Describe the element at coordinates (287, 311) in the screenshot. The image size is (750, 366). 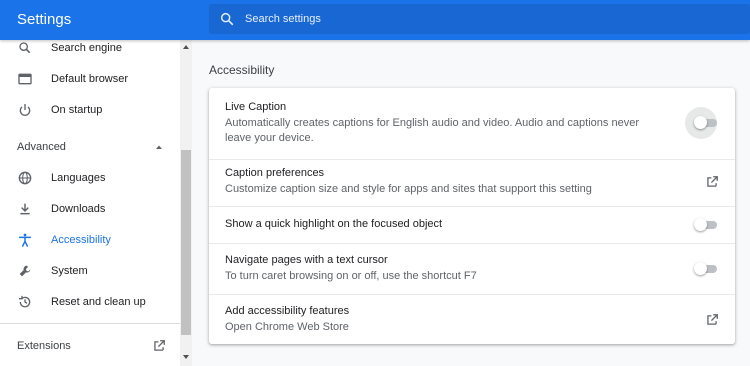
I see `row-title: Add accessibility features` at that location.